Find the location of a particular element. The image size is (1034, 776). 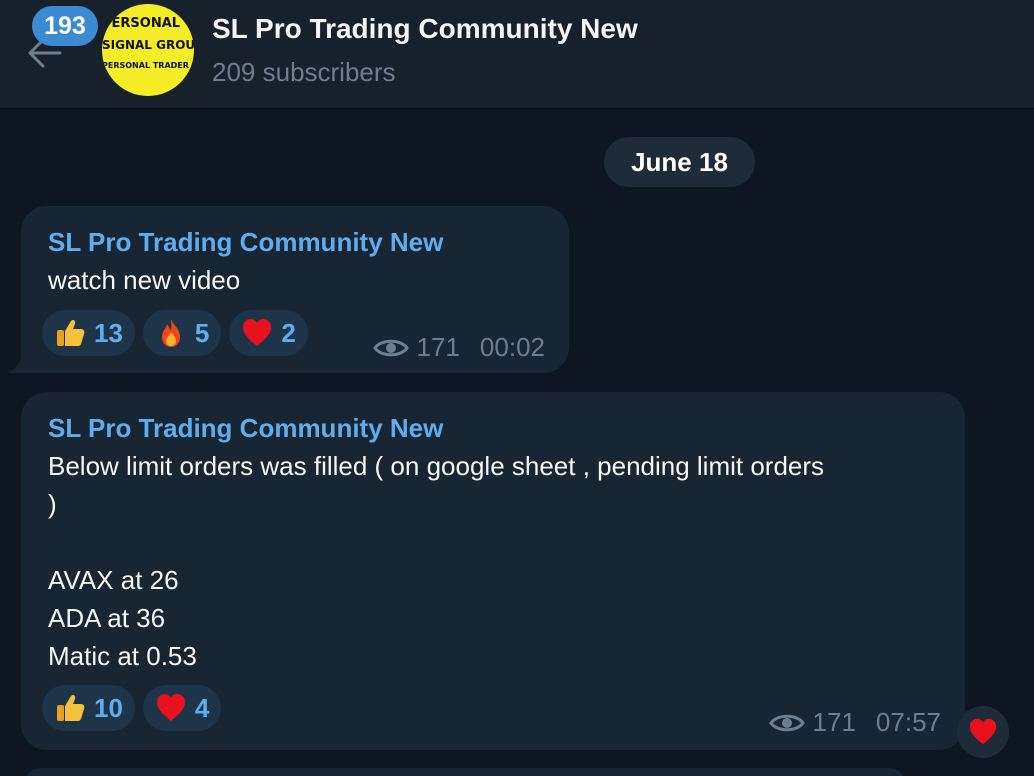

reaction-thumbs-up: 13 is located at coordinates (88, 333).